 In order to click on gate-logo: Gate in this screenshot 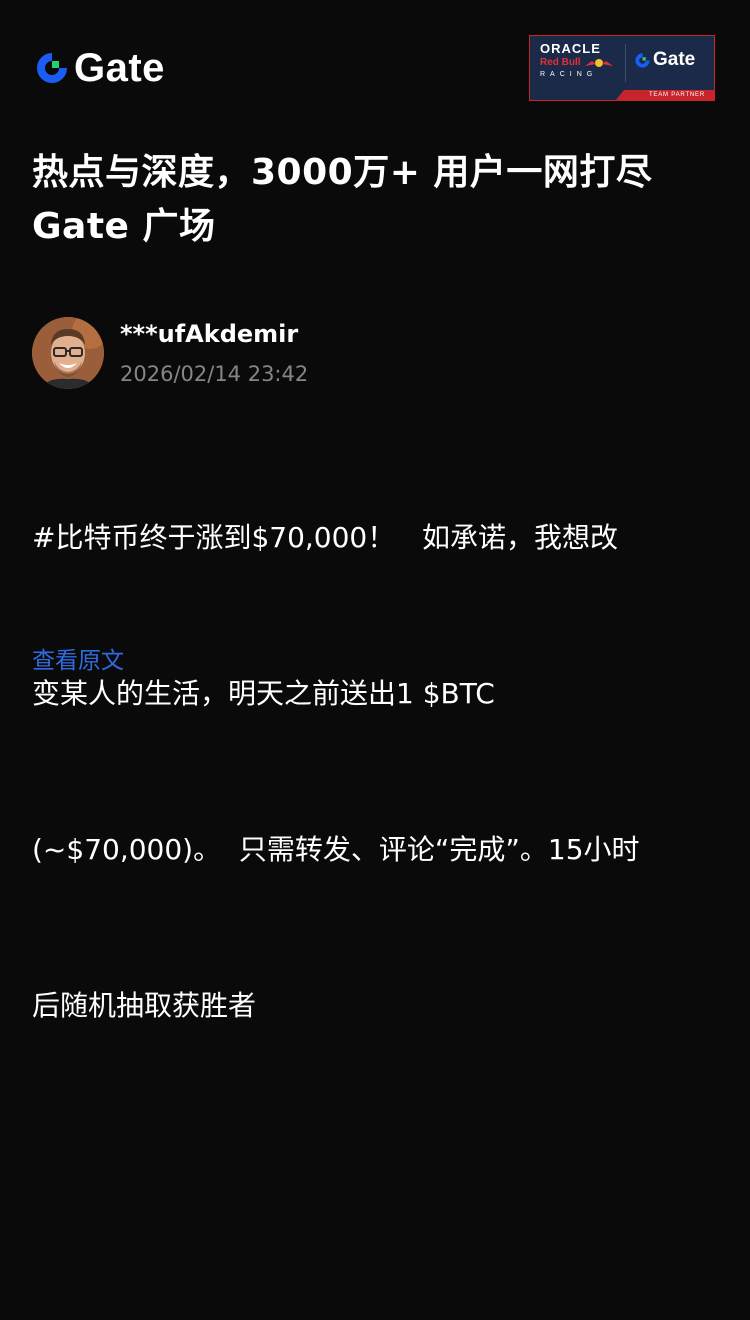, I will do `click(99, 68)`.